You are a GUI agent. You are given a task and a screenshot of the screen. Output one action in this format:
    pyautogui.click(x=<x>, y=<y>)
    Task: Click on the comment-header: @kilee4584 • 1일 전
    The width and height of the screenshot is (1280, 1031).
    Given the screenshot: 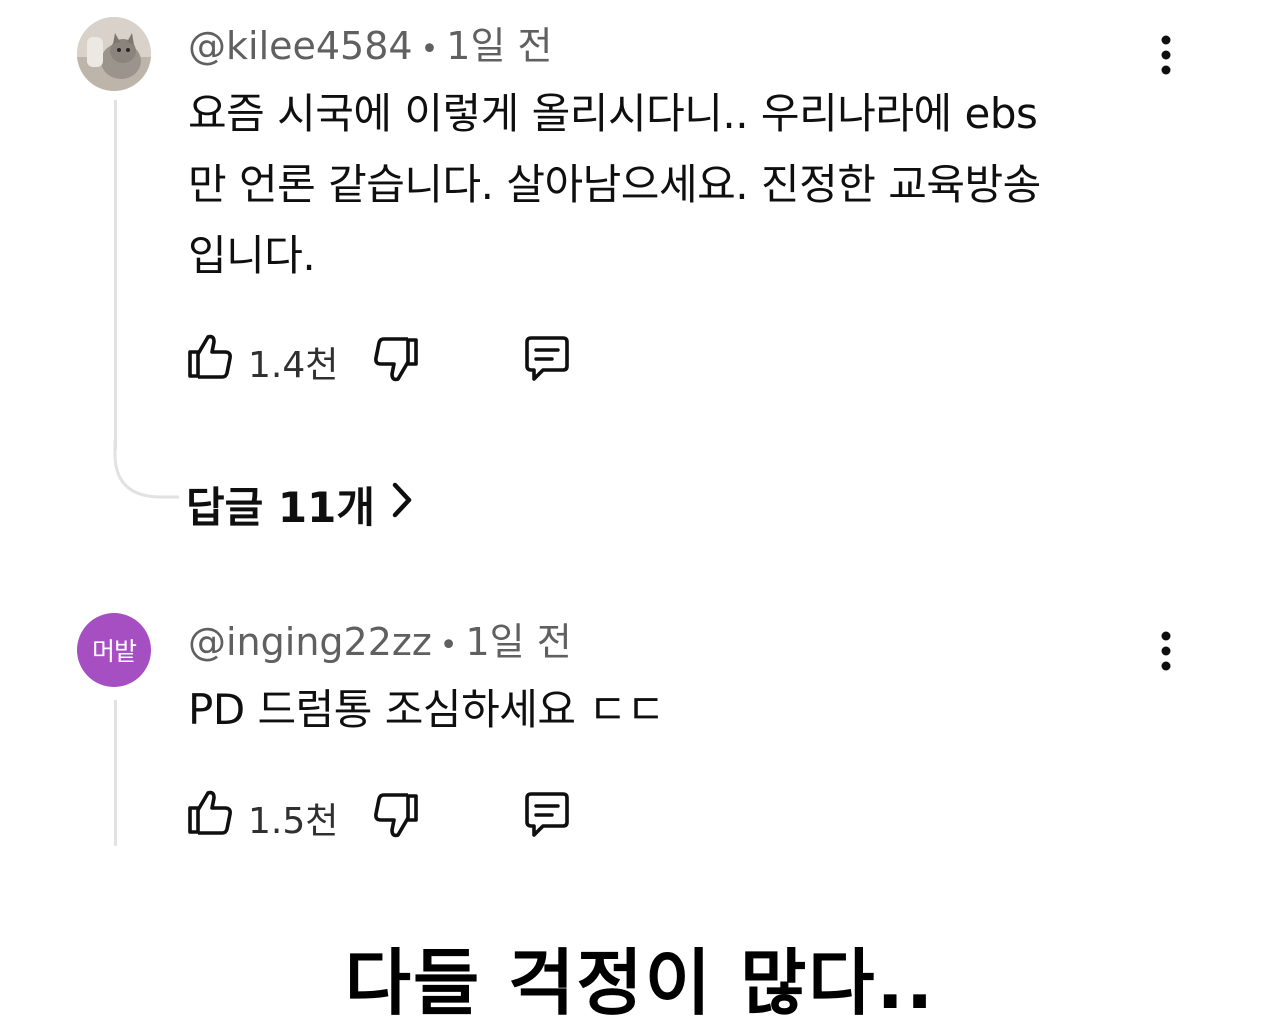 What is the action you would take?
    pyautogui.click(x=370, y=48)
    